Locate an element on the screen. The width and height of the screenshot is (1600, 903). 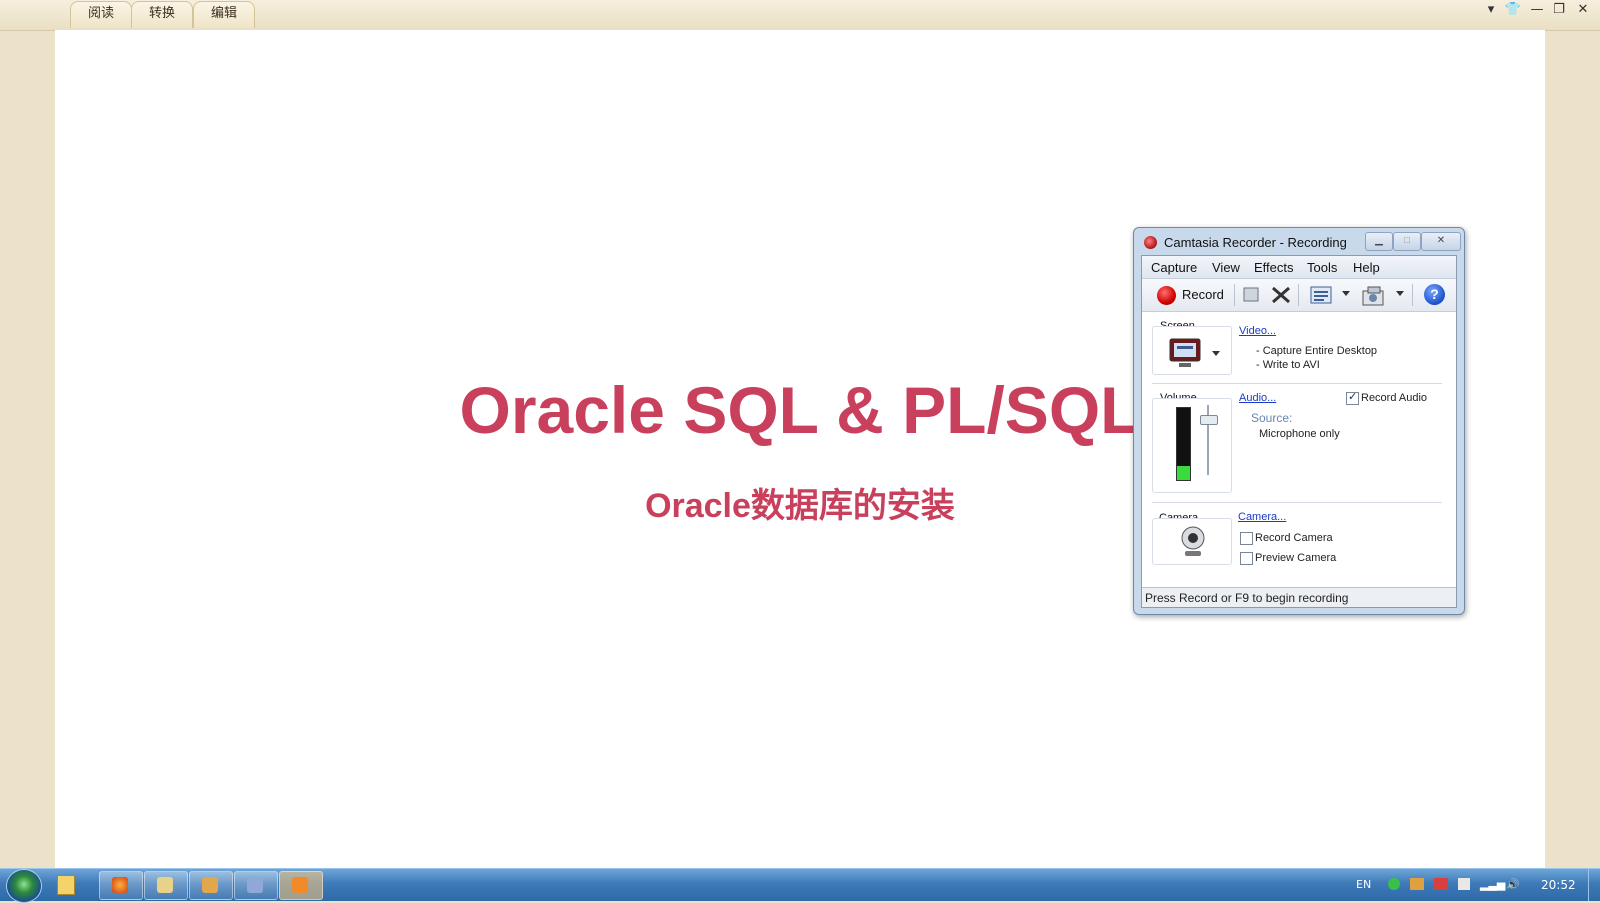
recorder-close-button: ✕ is located at coordinates (1441, 241).